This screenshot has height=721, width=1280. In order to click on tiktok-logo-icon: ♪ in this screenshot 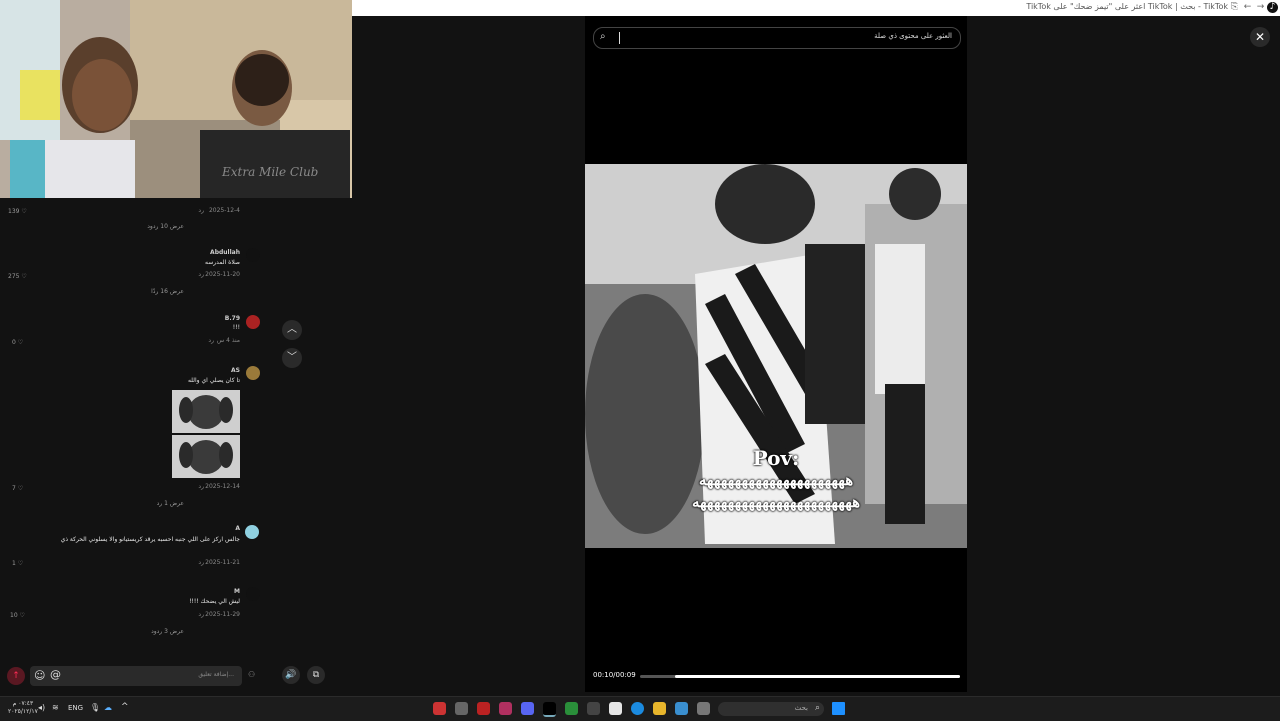, I will do `click(1272, 7)`.